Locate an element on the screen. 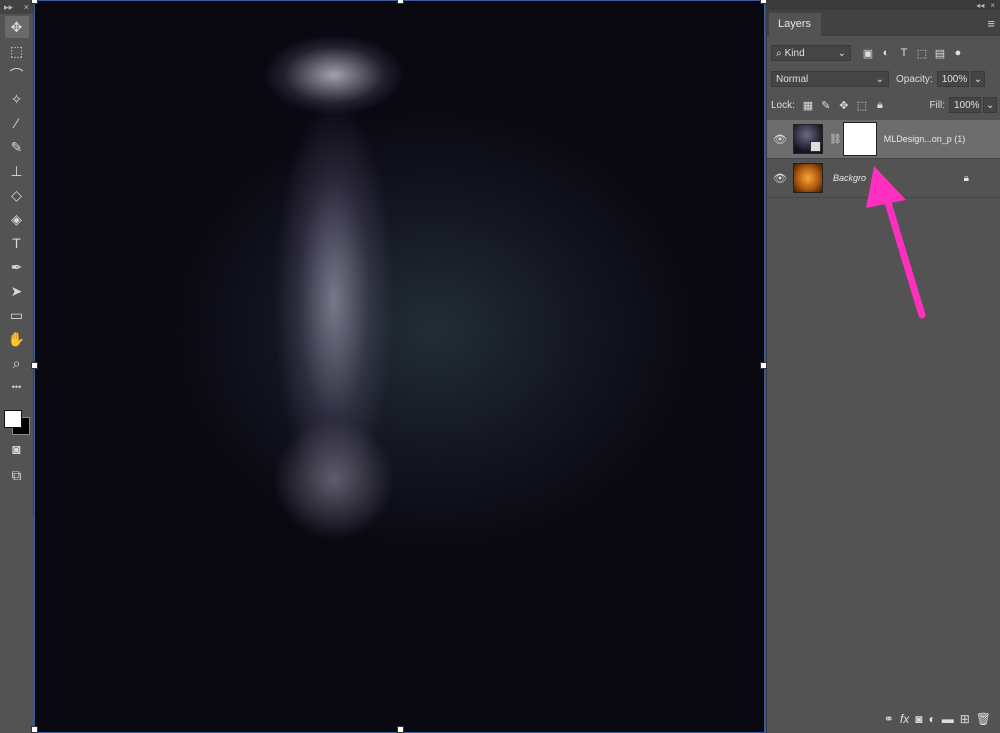 The height and width of the screenshot is (733, 1000). layer-name: MLDesign...on_p (1) is located at coordinates (925, 139).